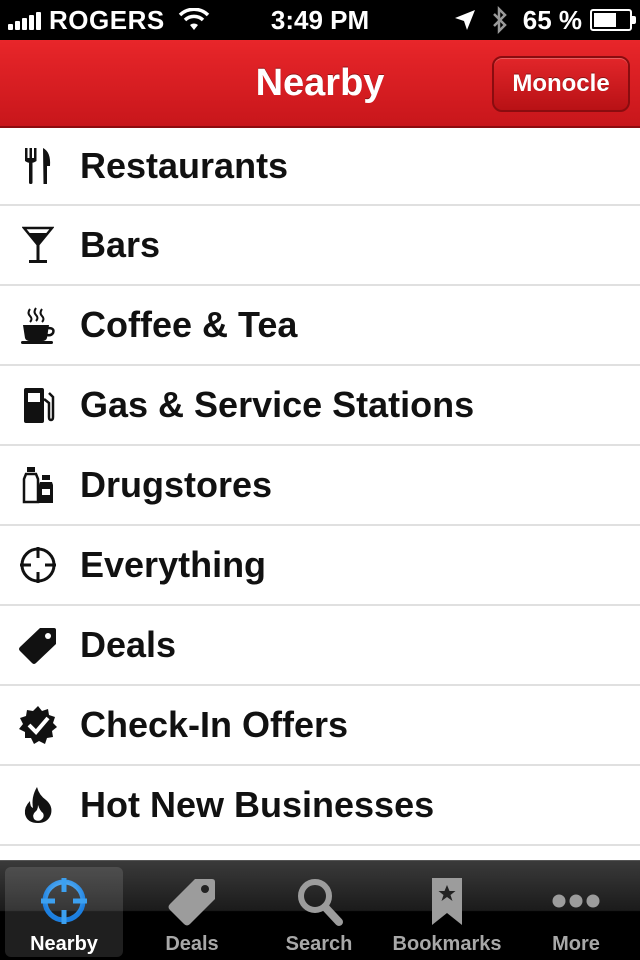 The image size is (640, 960). Describe the element at coordinates (128, 644) in the screenshot. I see `list-item-label: Deals` at that location.